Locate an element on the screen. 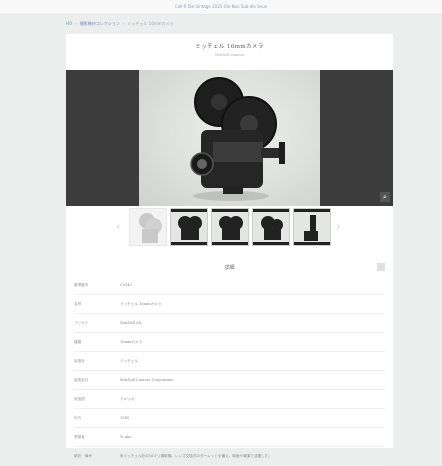 The width and height of the screenshot is (442, 466). camera-image is located at coordinates (237, 139).